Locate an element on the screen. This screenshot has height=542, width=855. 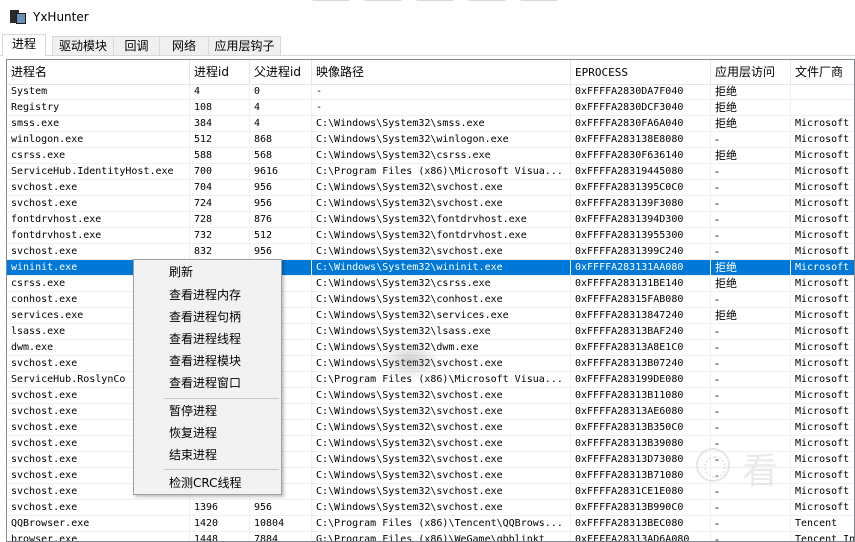
table-row: Registry 108 4-0xFFFFA2830DCF3040 拒绝 is located at coordinates (430, 108).